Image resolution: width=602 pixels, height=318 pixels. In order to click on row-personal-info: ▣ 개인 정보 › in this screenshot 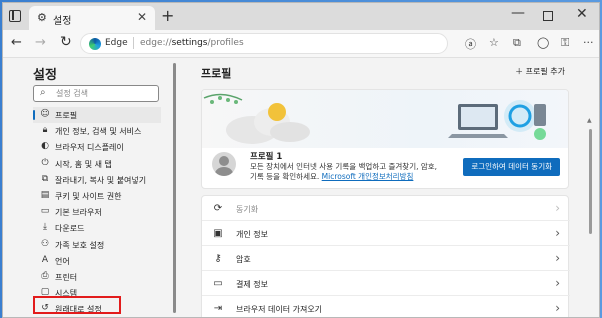, I will do `click(386, 233)`.